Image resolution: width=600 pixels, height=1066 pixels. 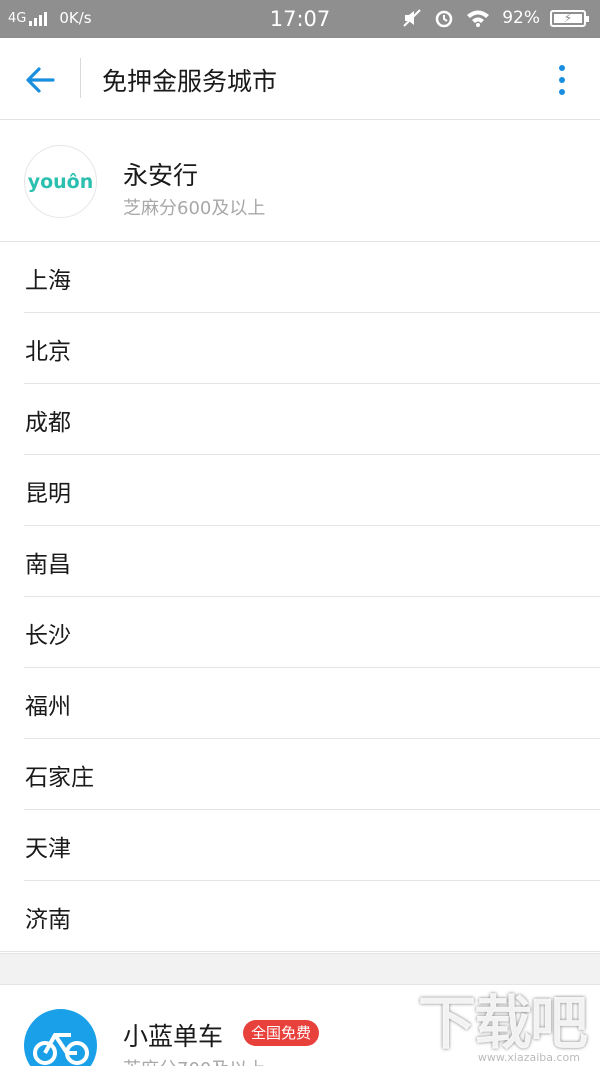 I want to click on city-item: 福州, so click(x=300, y=703).